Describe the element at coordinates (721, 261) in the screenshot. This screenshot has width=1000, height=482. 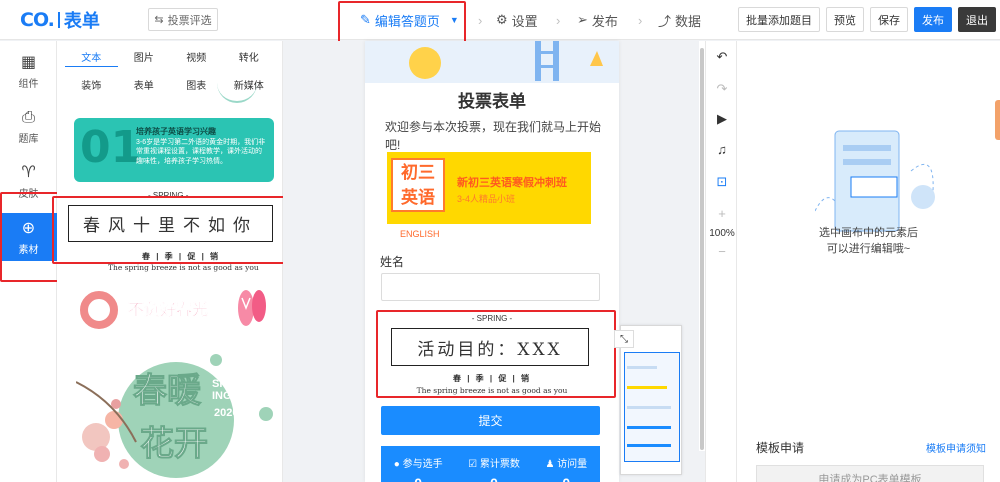
I see `tool-rail: ↶ ↷ ▶ ♫ ⊡ + 100% −` at that location.